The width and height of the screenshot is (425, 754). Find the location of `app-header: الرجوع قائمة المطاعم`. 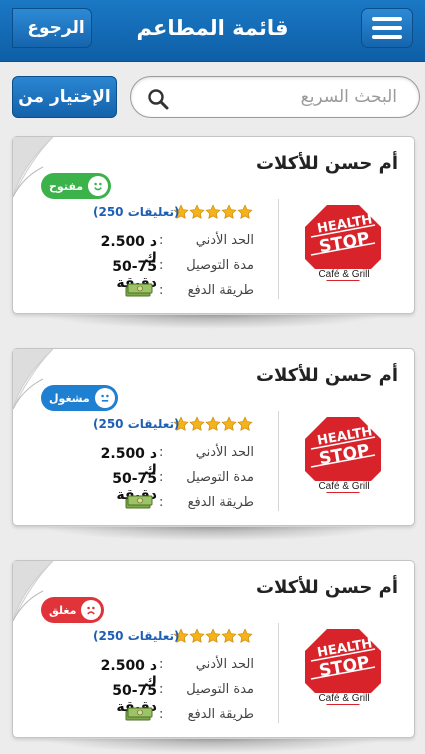

app-header: الرجوع قائمة المطاعم is located at coordinates (212, 31).